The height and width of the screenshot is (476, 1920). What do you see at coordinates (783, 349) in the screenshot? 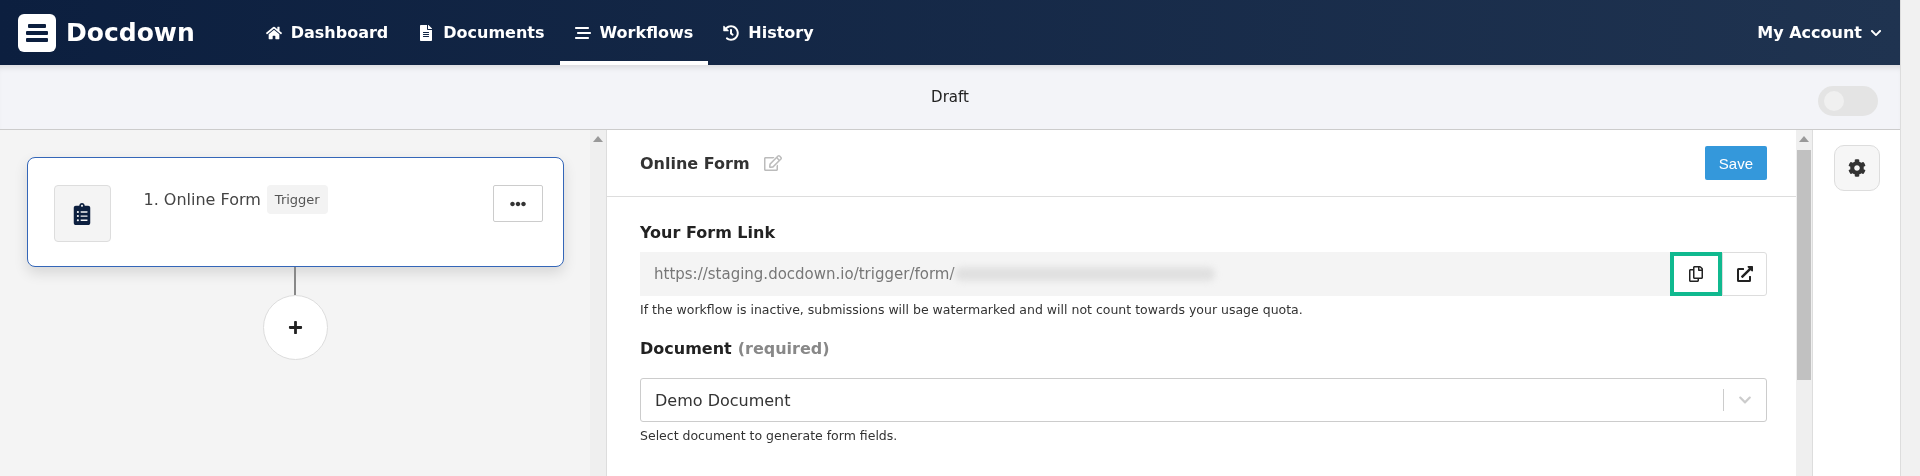
I see `required-note: (required)` at bounding box center [783, 349].